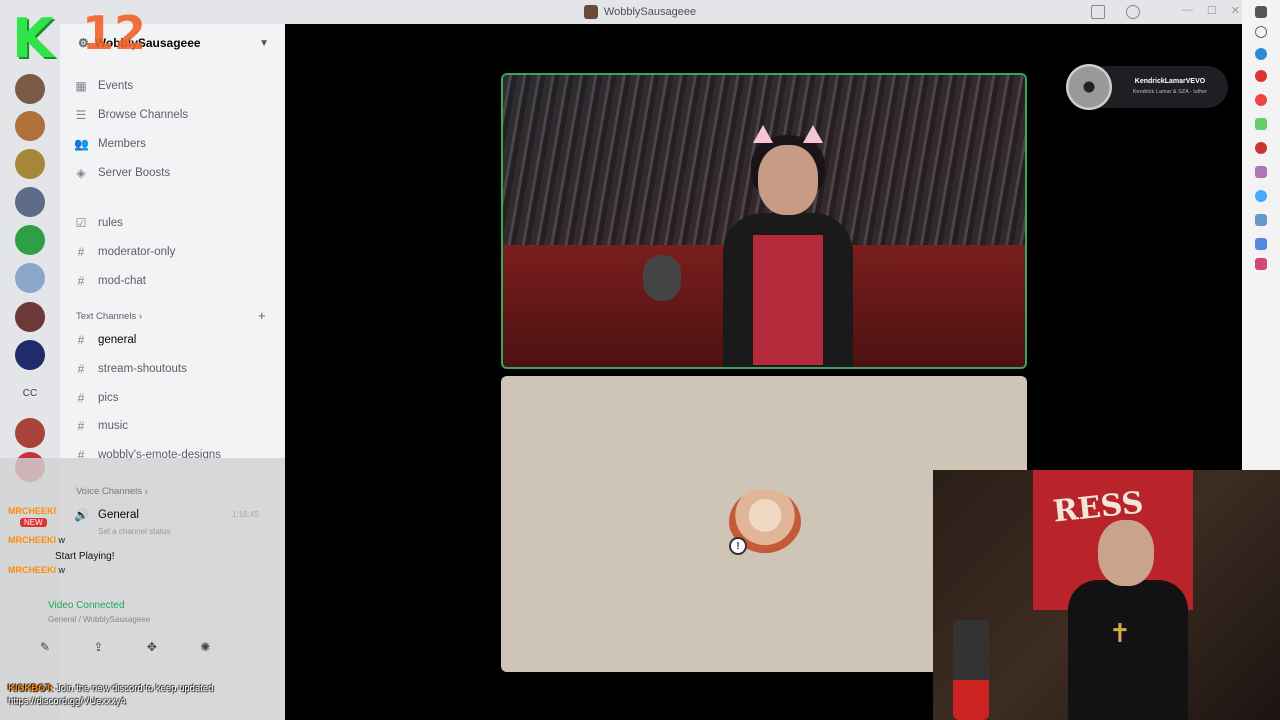 The image size is (1280, 720). Describe the element at coordinates (174, 281) in the screenshot. I see `channel-mod-chat: # mod-chat` at that location.